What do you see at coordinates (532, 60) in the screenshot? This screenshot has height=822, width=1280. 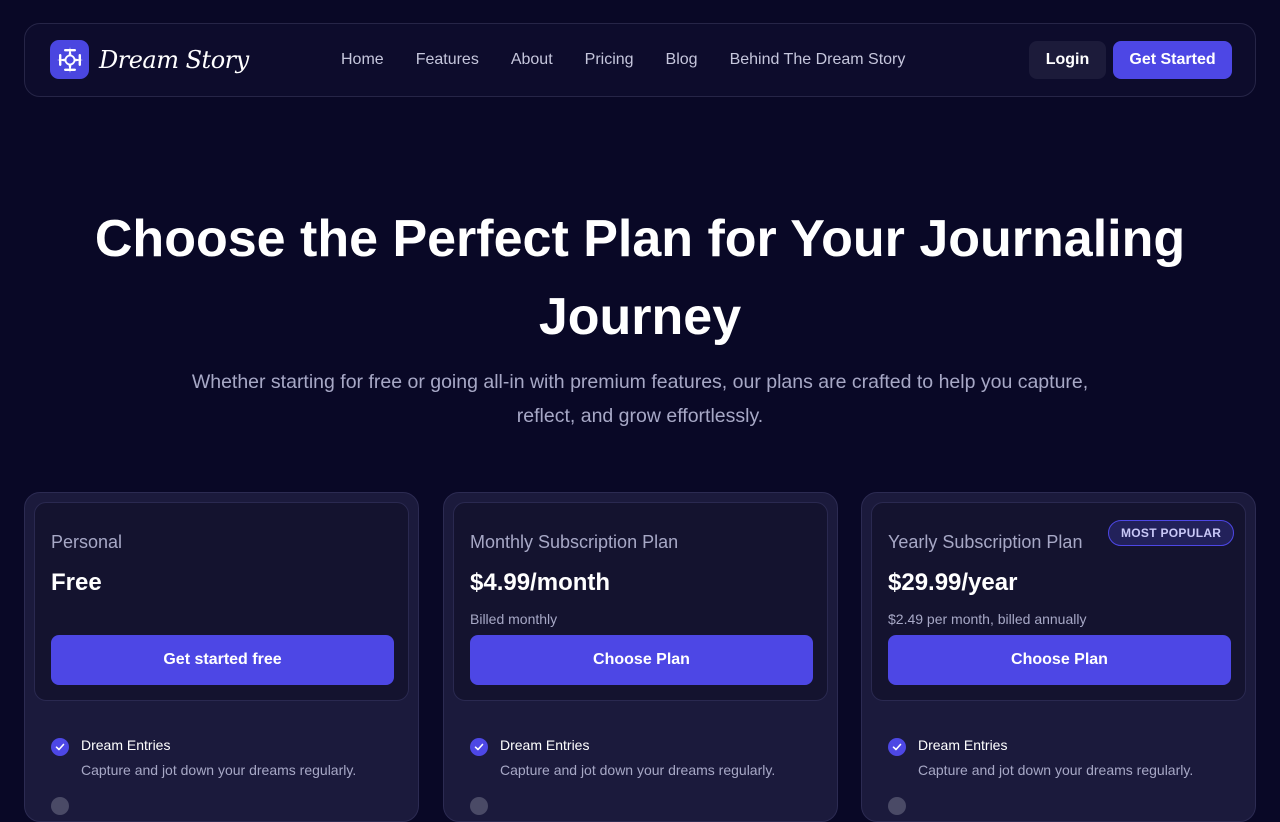 I see `nav-link-about: About` at bounding box center [532, 60].